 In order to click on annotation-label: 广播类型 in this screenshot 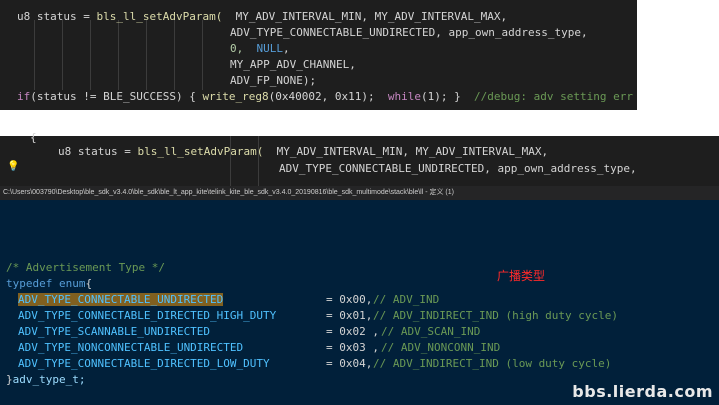, I will do `click(521, 276)`.